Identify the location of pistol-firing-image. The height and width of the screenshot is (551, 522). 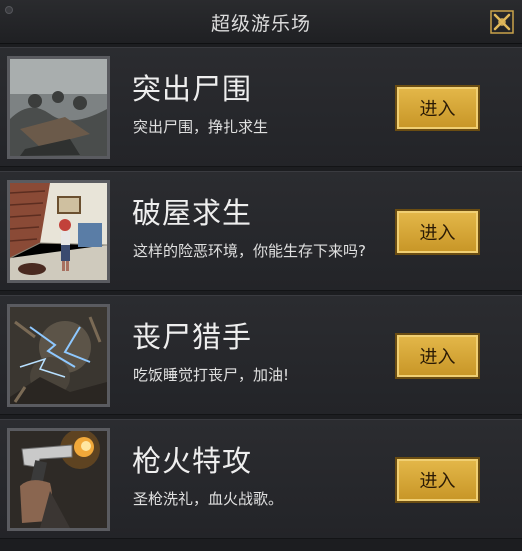
(58, 479).